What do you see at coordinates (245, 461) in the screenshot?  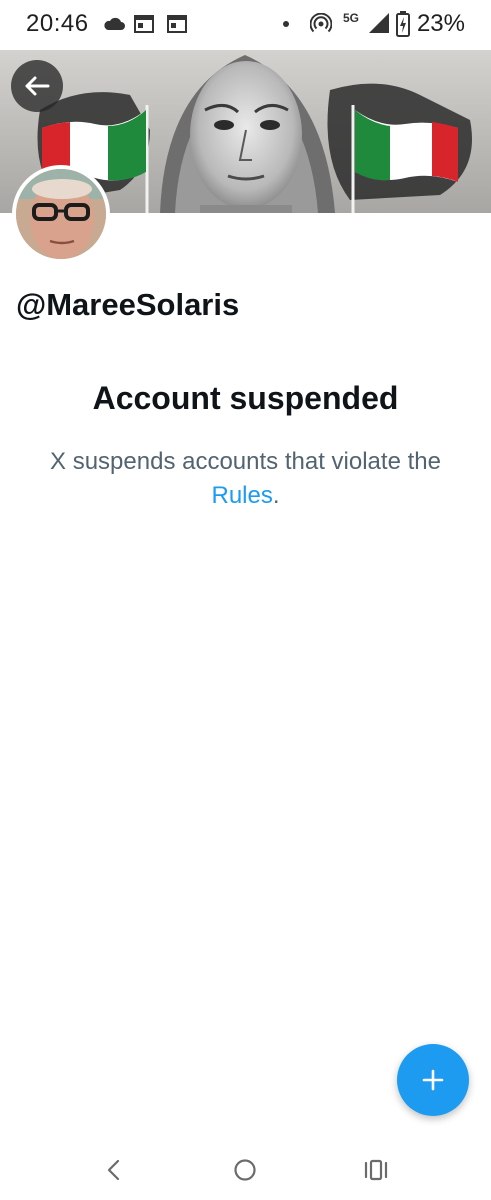 I see `suspended-message-text: X suspends accounts that violate the` at bounding box center [245, 461].